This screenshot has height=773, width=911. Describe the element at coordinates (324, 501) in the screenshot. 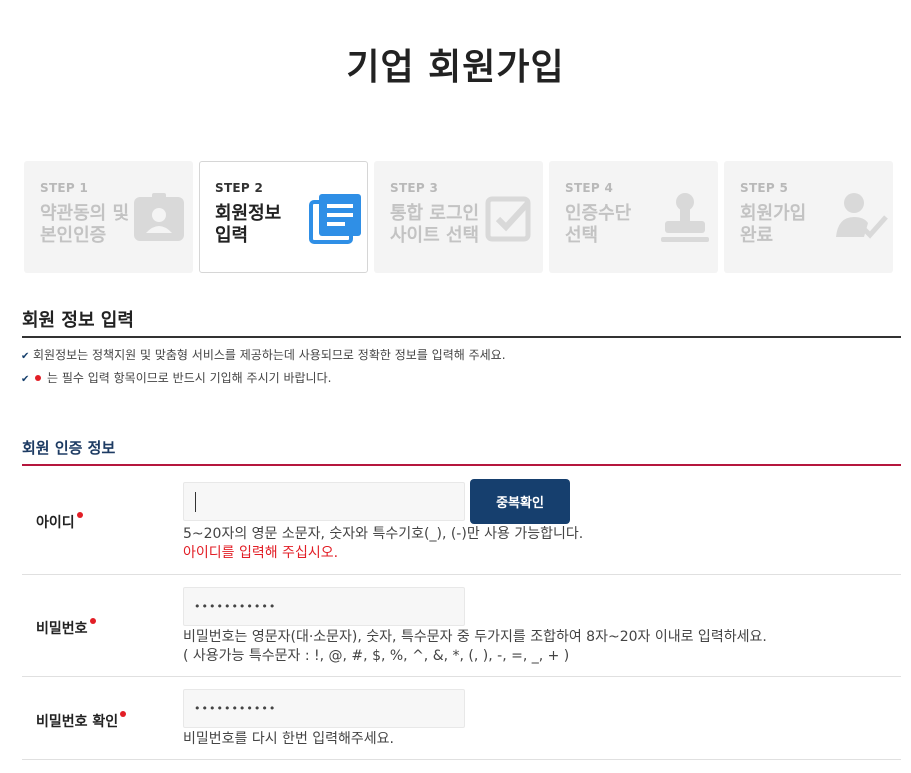

I see `id-input` at that location.